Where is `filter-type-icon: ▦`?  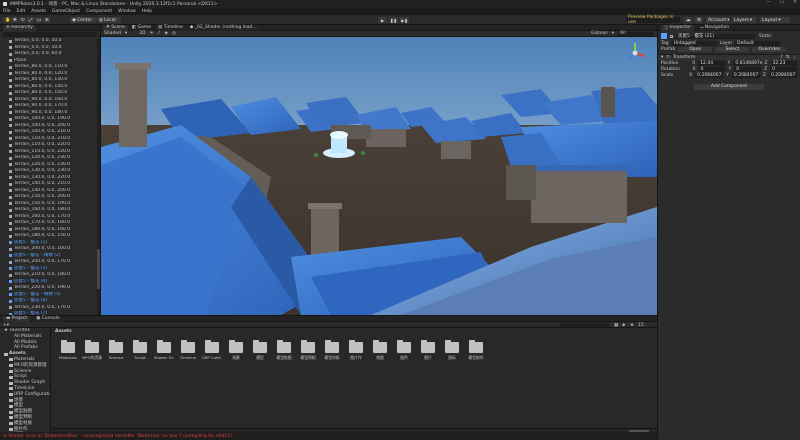 filter-type-icon: ▦ is located at coordinates (616, 325).